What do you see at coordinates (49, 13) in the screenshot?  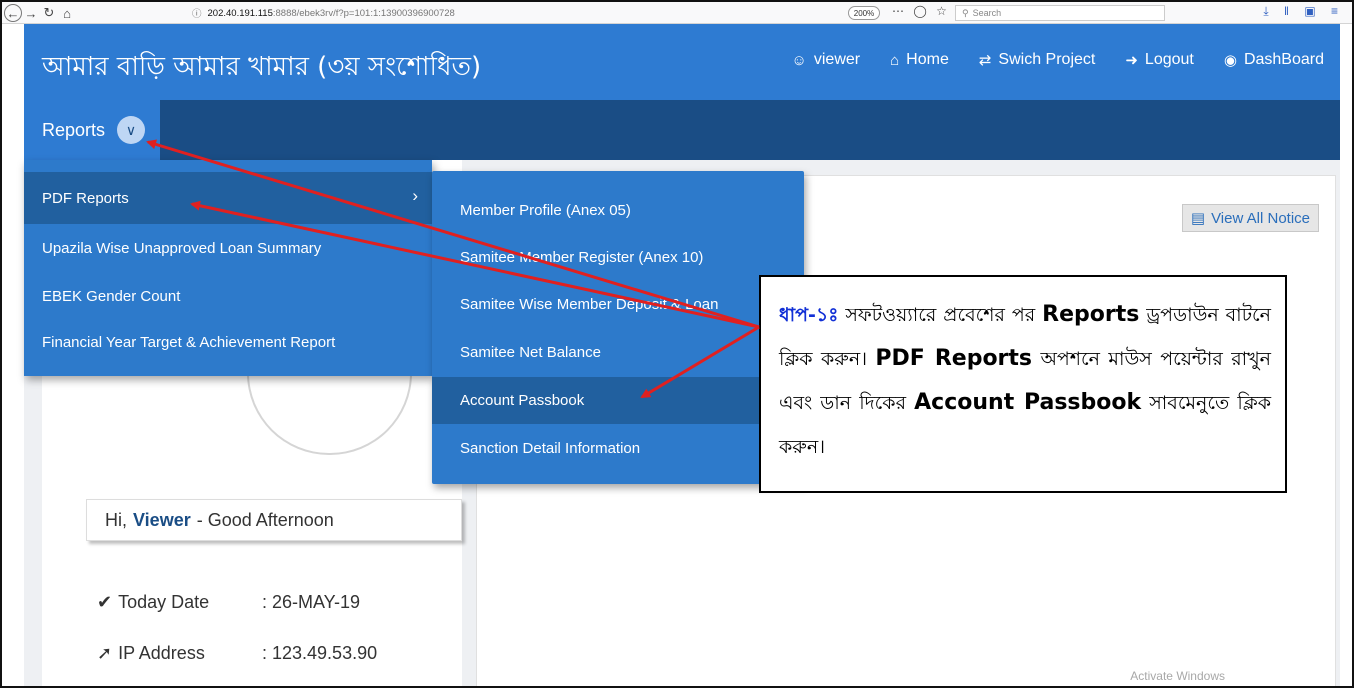 I see `reload-icon: ↻` at bounding box center [49, 13].